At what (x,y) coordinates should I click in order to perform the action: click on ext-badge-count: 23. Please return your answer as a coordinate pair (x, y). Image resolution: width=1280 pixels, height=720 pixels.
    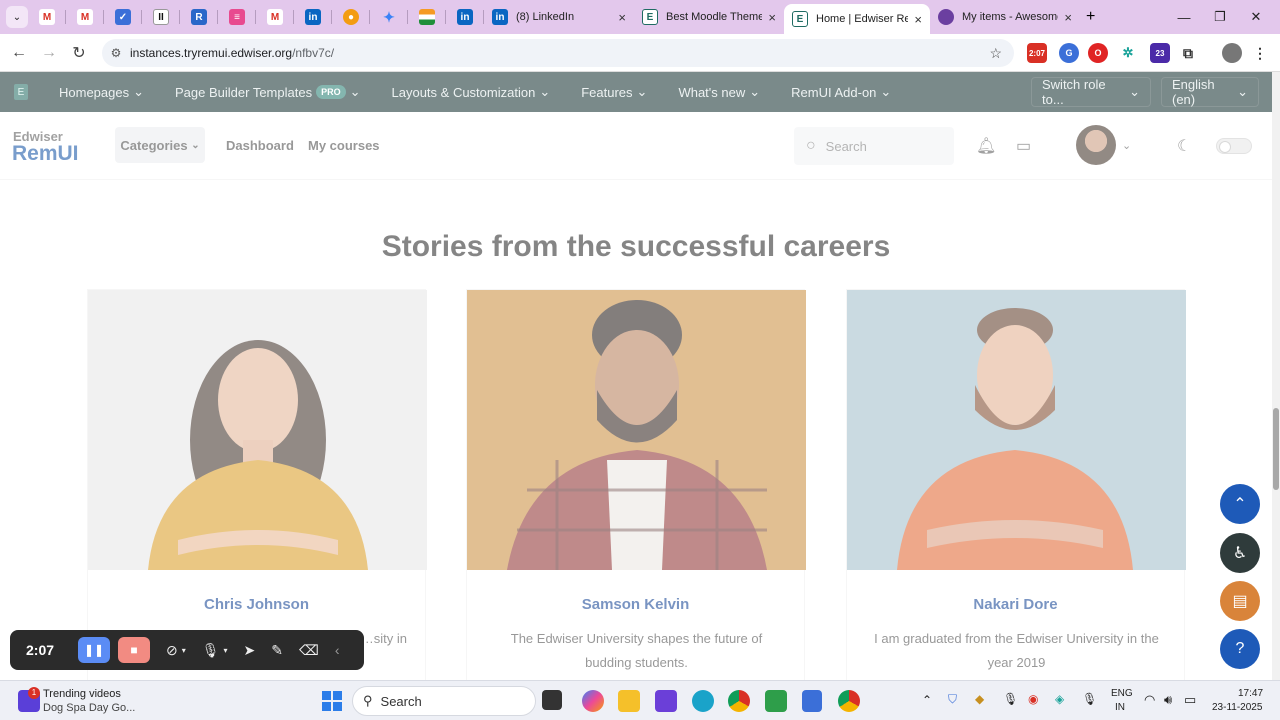
    Looking at the image, I should click on (1160, 53).